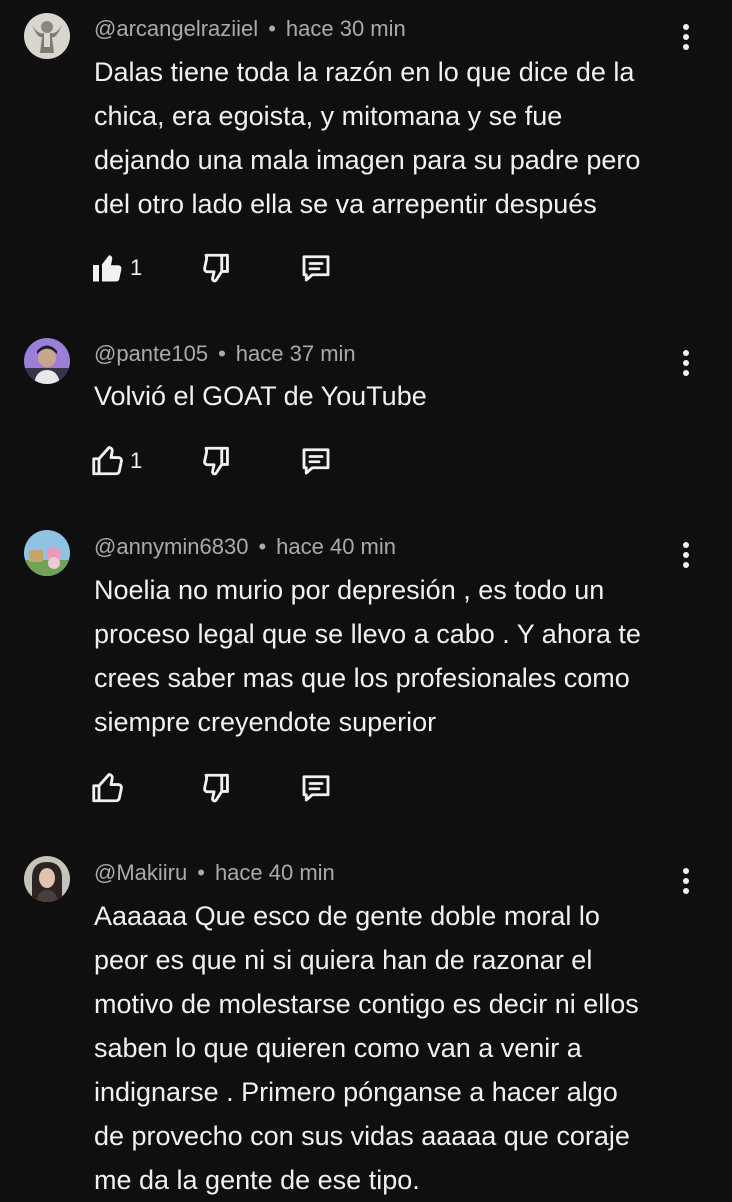  What do you see at coordinates (171, 546) in the screenshot?
I see `comment-author: @annymin6830` at bounding box center [171, 546].